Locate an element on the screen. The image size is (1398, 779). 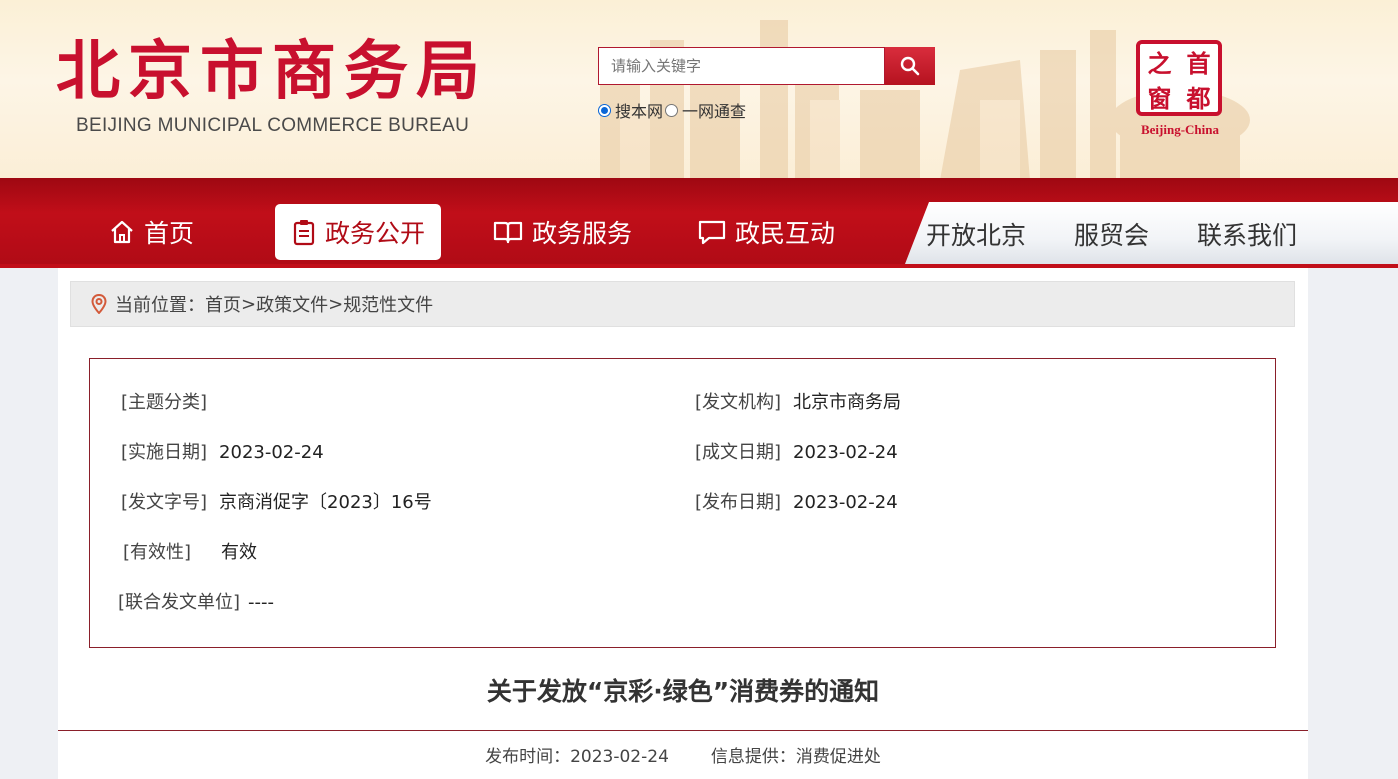
breadcrumb-policy-docs: 政策文件 is located at coordinates (292, 304).